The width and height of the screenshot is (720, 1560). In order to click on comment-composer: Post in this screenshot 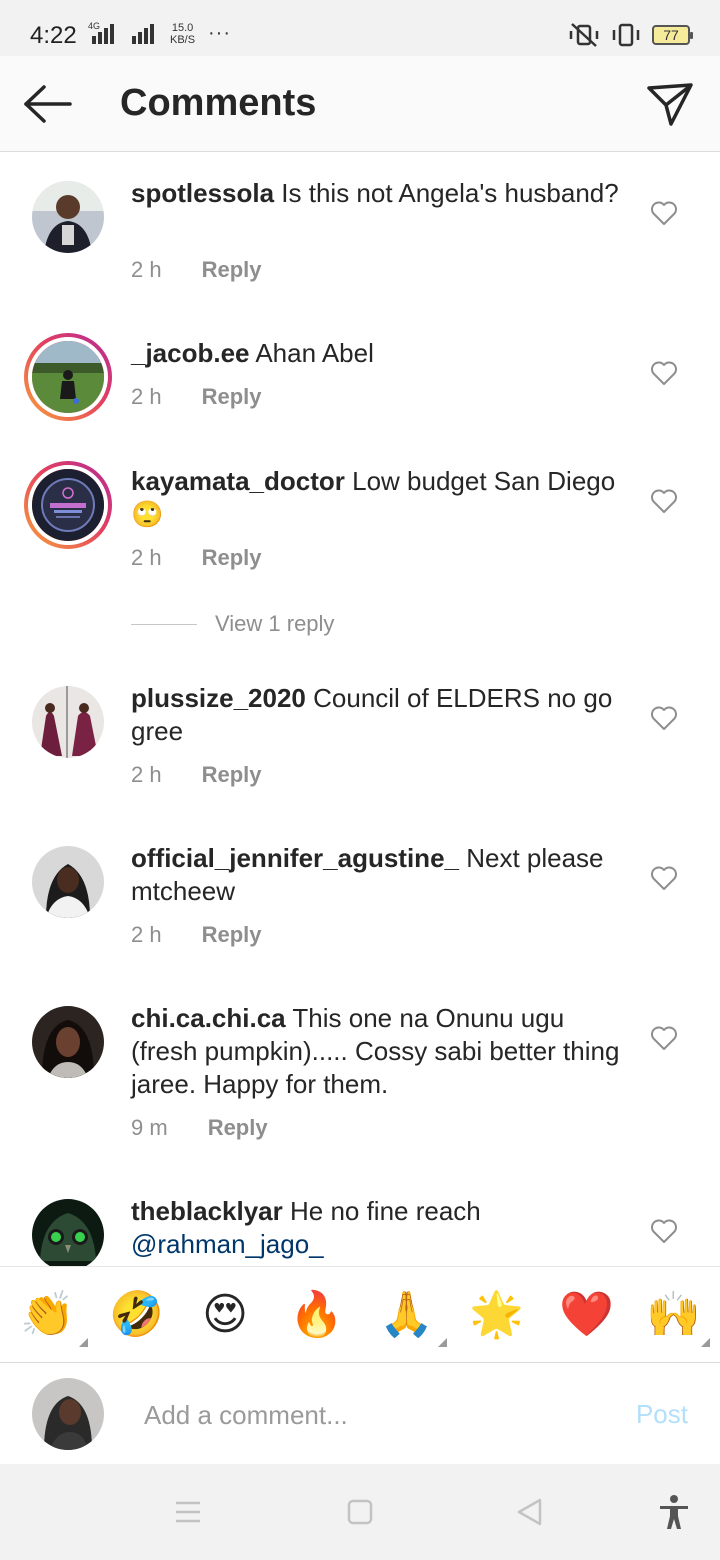, I will do `click(360, 1413)`.